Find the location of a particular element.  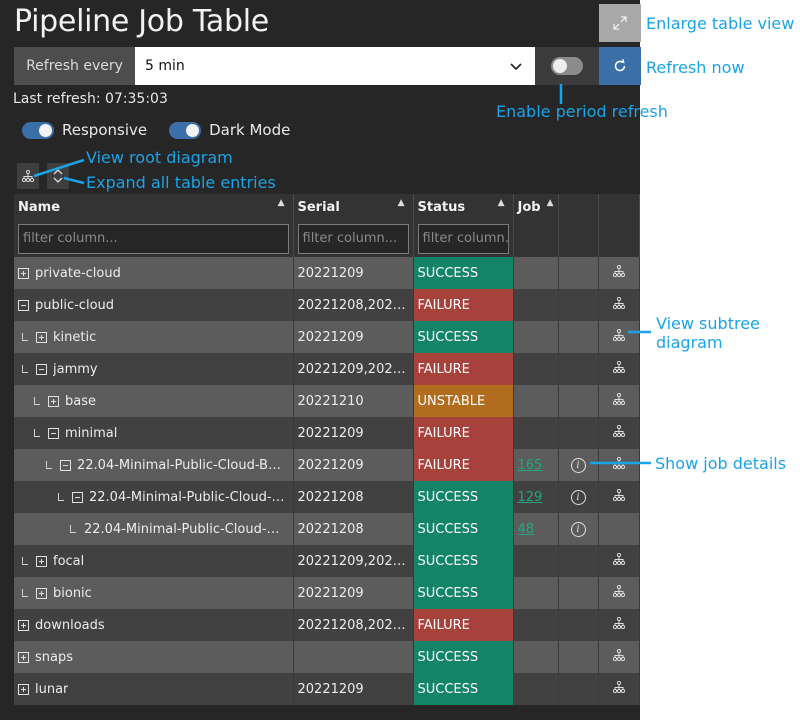

root-diagram-annotation: View root diagram is located at coordinates (159, 157).